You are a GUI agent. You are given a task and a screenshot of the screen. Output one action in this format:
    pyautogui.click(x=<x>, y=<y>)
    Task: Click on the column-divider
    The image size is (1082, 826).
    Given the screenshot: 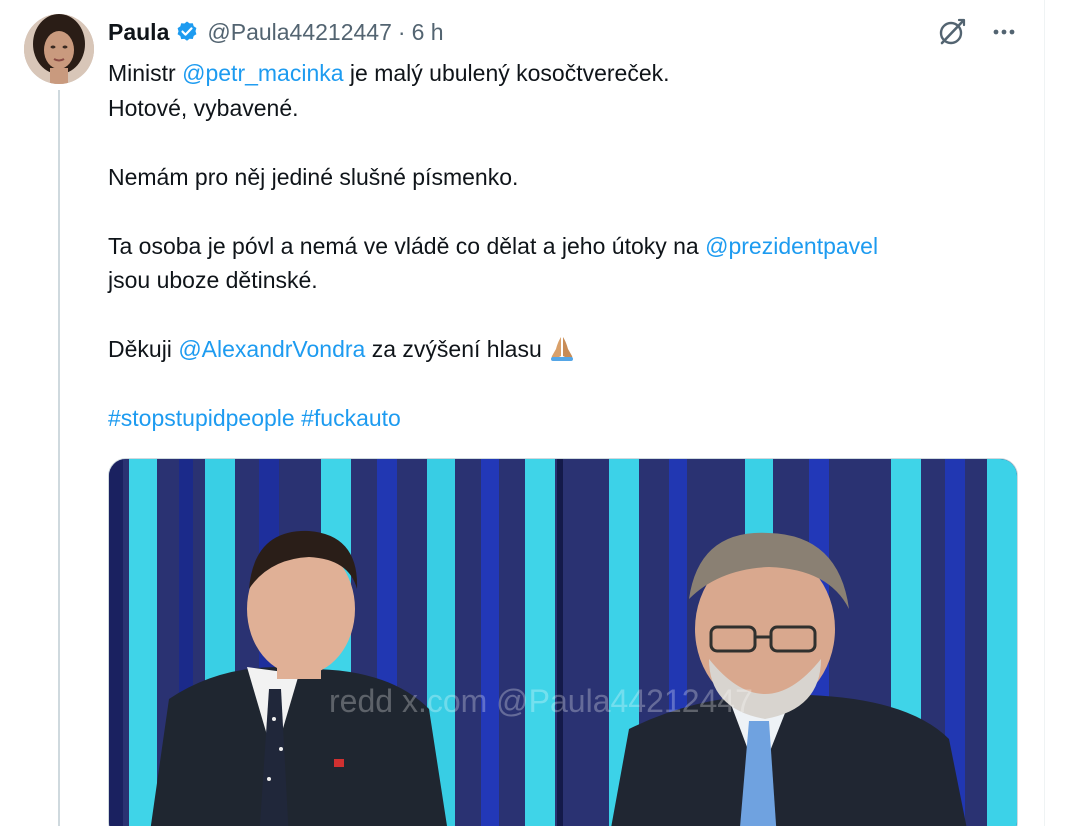 What is the action you would take?
    pyautogui.click(x=1044, y=413)
    